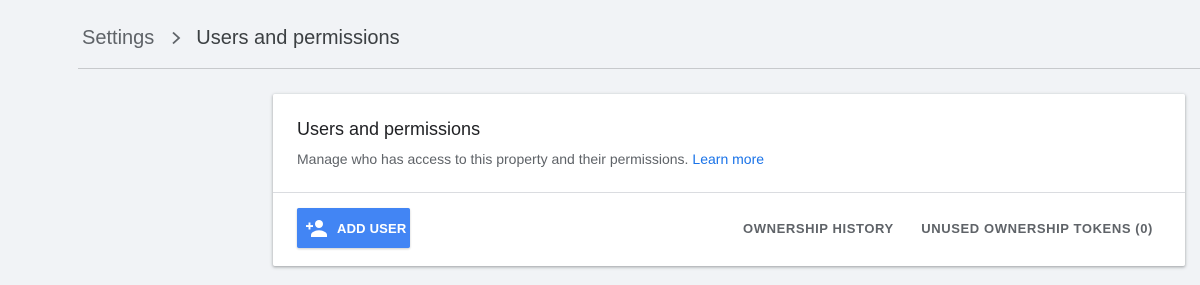 This screenshot has height=285, width=1200. What do you see at coordinates (118, 38) in the screenshot?
I see `breadcrumb-settings-link: Settings` at bounding box center [118, 38].